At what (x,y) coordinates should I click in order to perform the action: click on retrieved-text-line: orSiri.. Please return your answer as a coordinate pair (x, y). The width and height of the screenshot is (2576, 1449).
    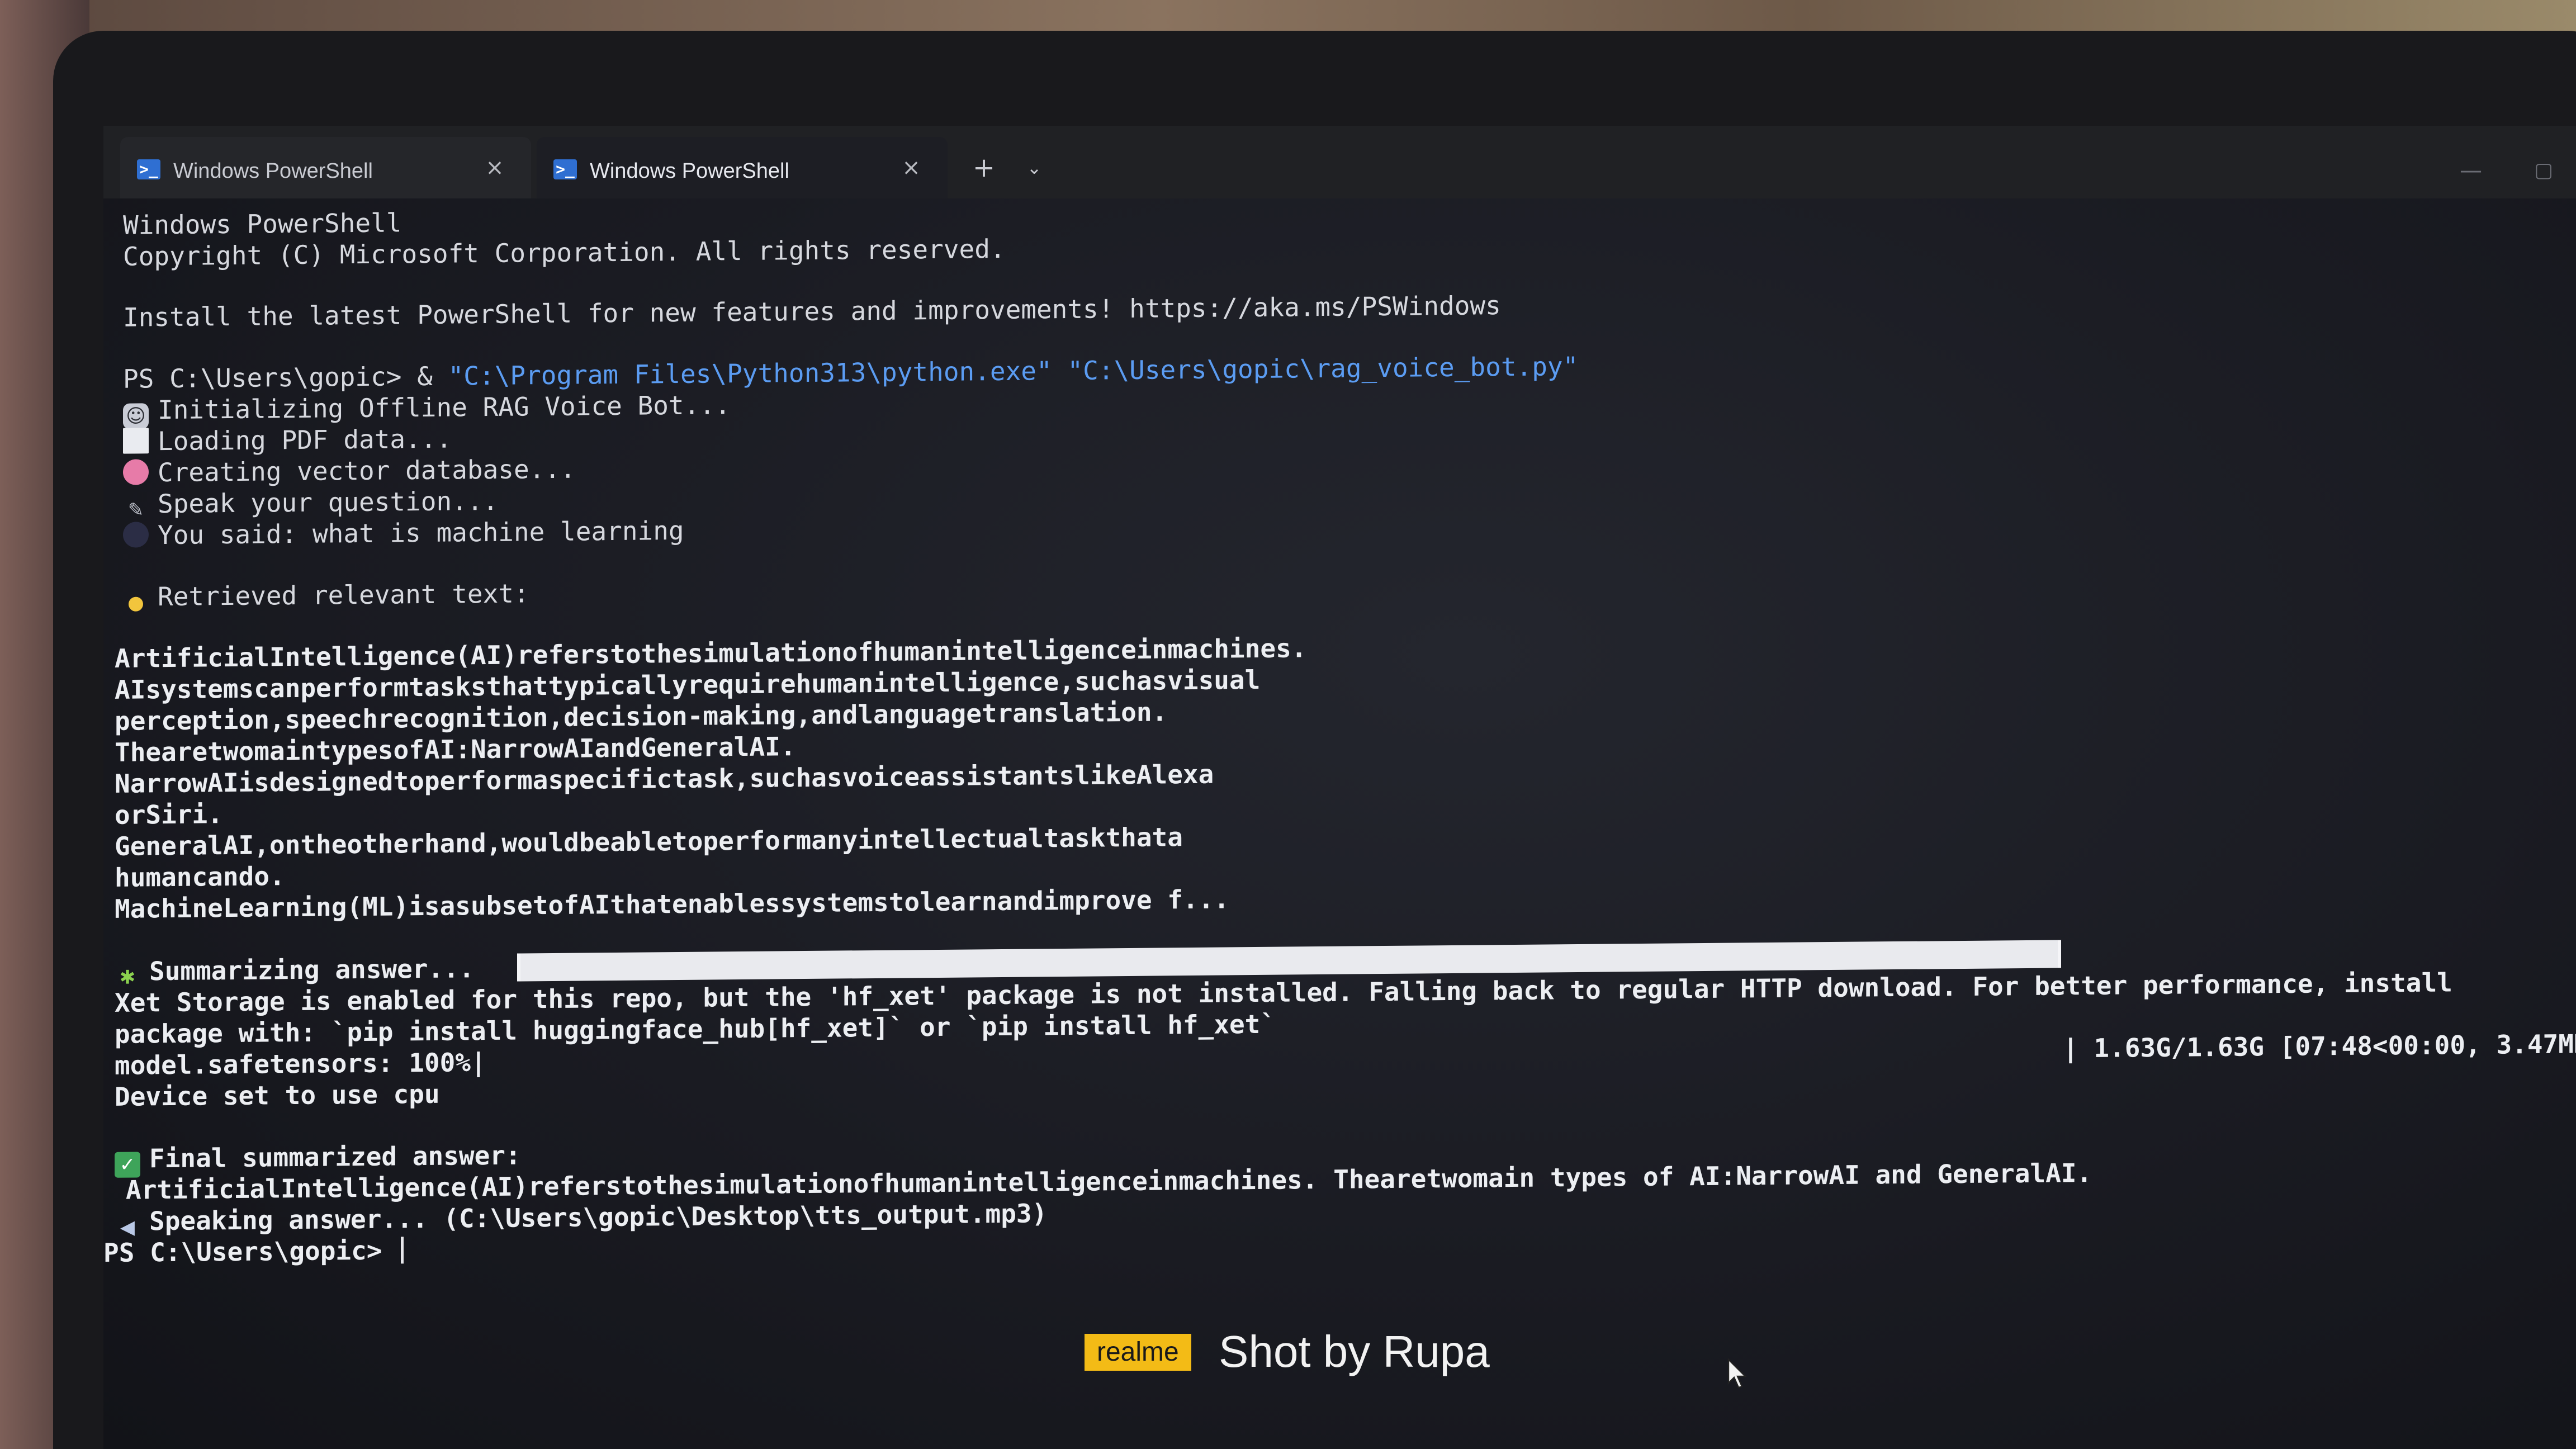
    Looking at the image, I should click on (169, 814).